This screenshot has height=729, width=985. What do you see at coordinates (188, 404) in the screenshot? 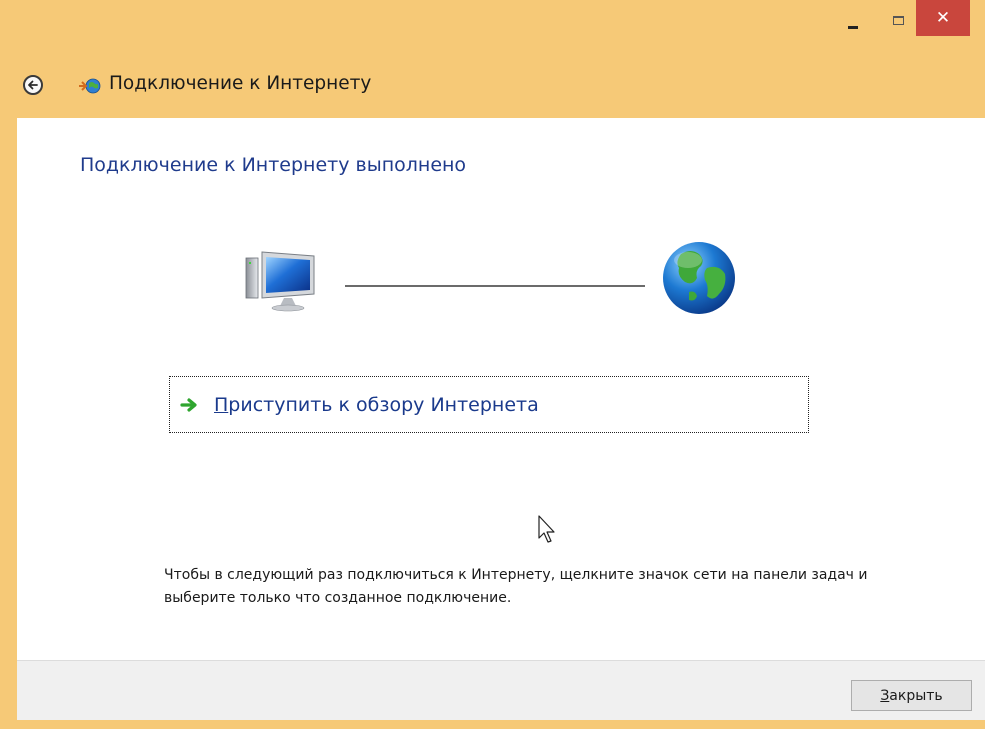
I see `green-arrow-icon` at bounding box center [188, 404].